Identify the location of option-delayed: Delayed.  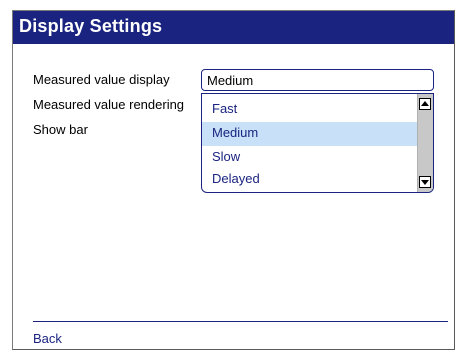
(309, 180).